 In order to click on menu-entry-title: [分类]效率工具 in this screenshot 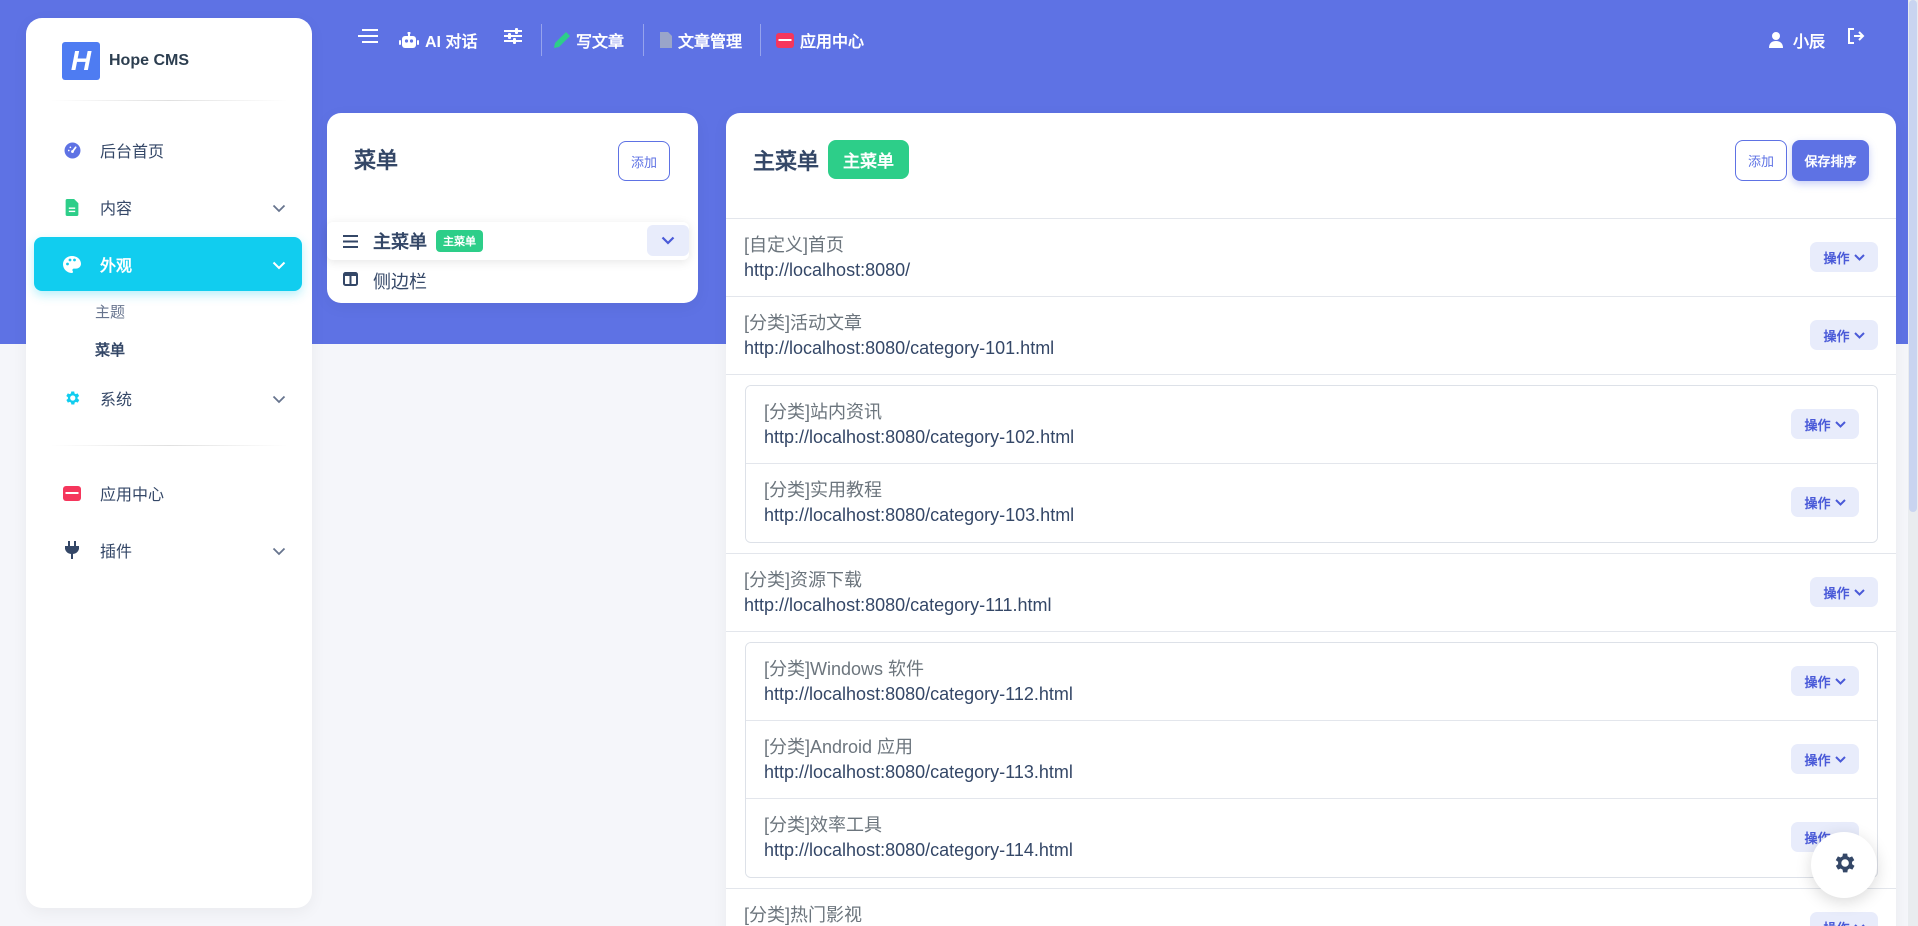, I will do `click(823, 825)`.